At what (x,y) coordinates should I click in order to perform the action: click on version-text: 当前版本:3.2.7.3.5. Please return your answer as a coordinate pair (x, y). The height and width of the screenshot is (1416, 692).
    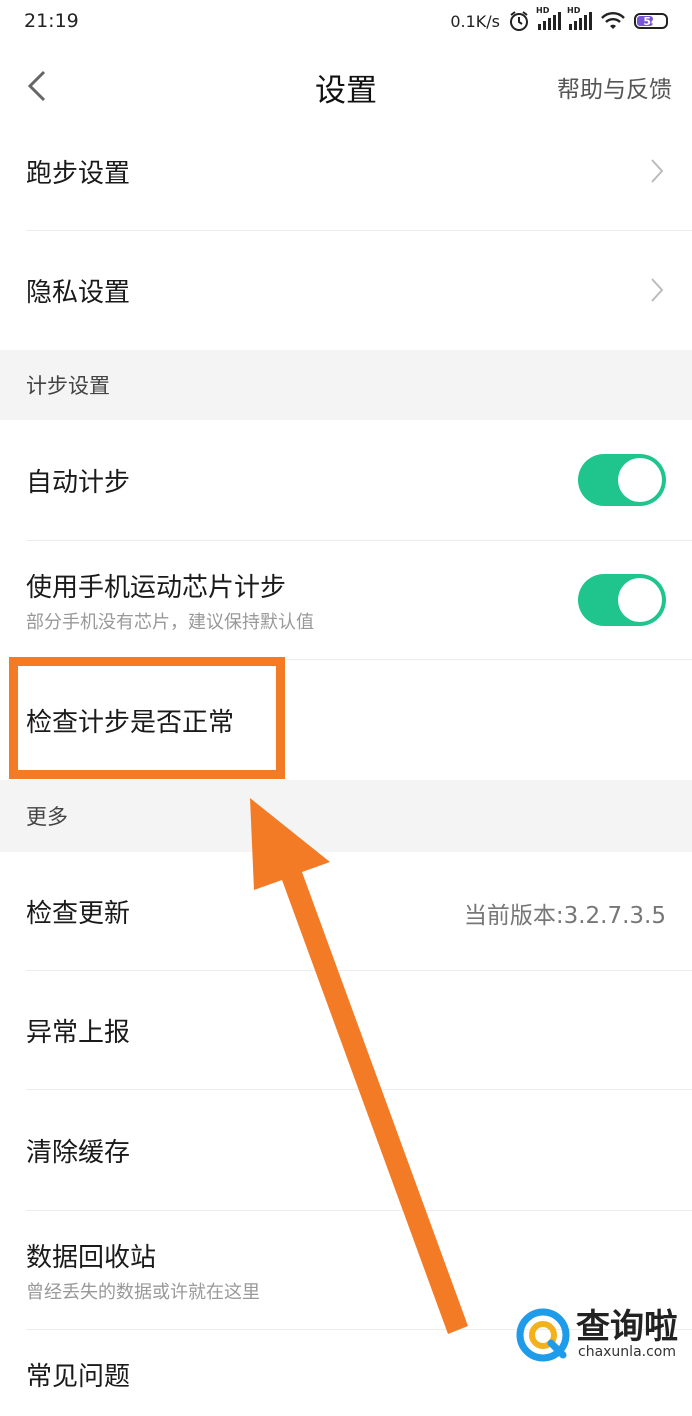
    Looking at the image, I should click on (564, 916).